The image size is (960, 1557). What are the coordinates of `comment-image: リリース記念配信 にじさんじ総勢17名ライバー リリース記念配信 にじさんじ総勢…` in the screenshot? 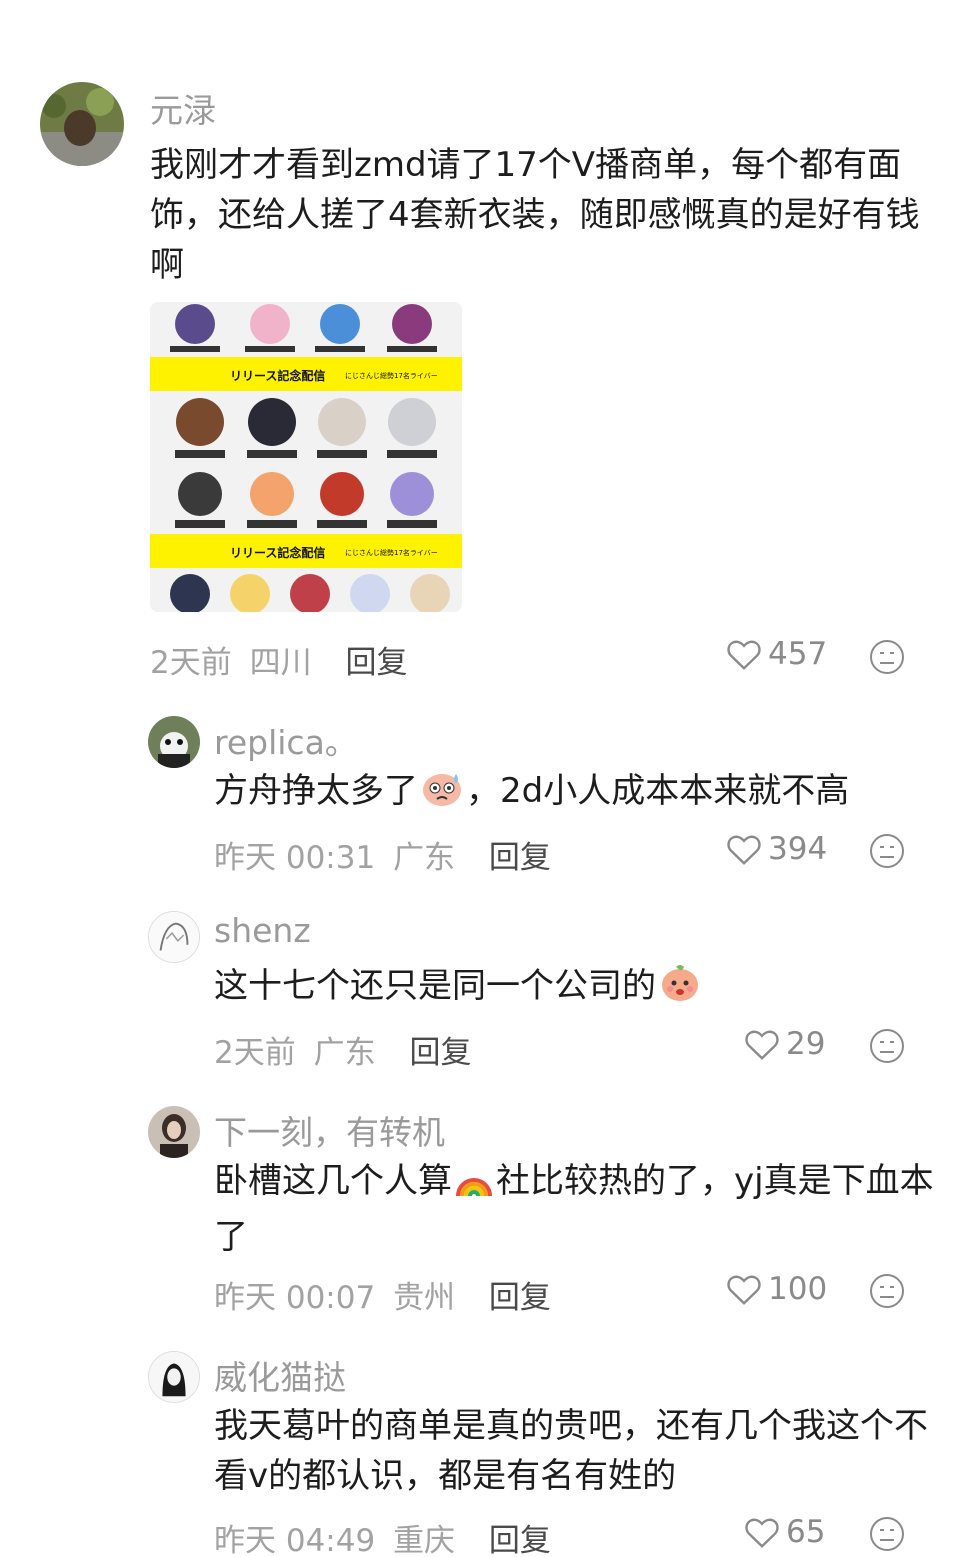 It's located at (306, 457).